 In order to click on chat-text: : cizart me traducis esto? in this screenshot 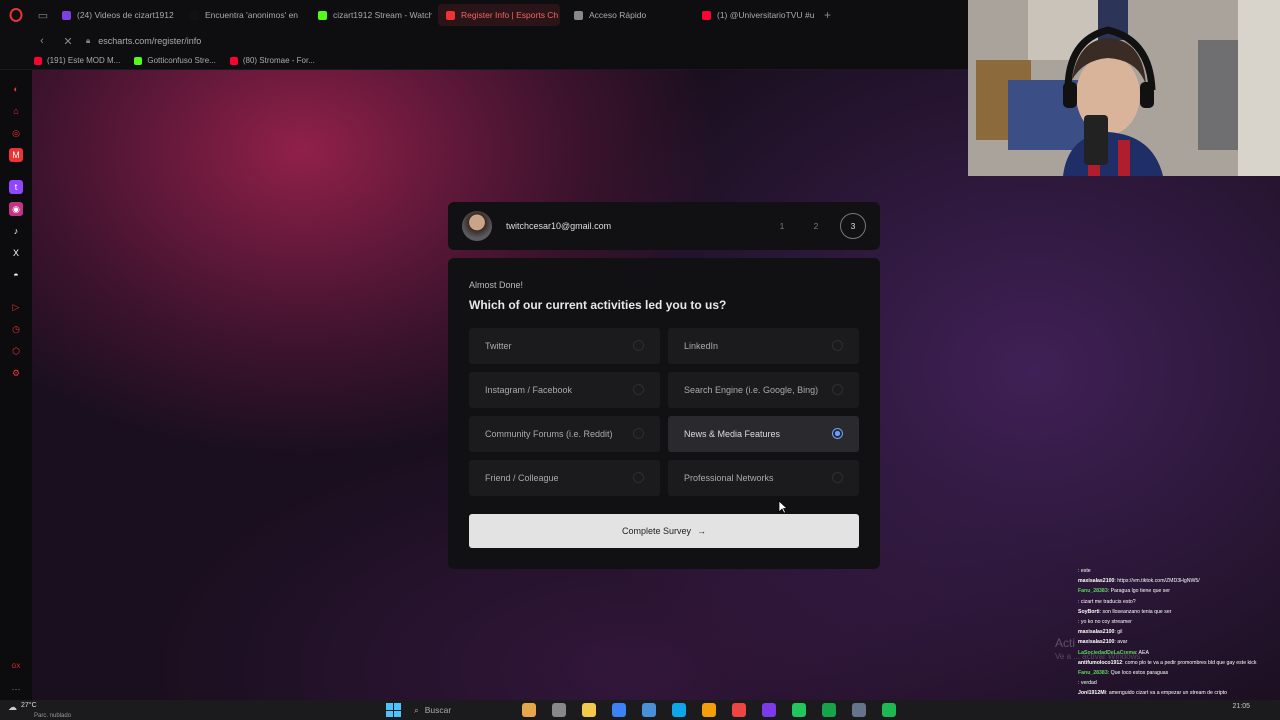, I will do `click(1107, 601)`.